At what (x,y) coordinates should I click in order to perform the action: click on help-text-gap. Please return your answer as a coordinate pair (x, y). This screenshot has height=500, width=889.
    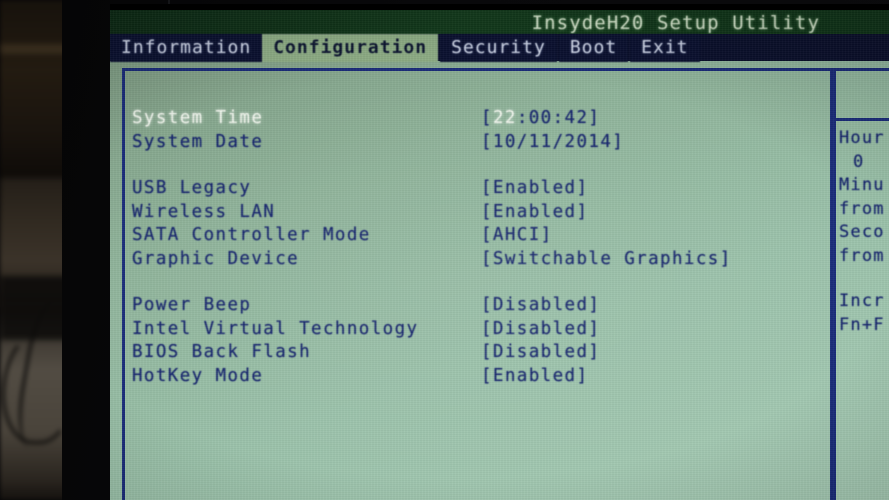
    Looking at the image, I should click on (864, 279).